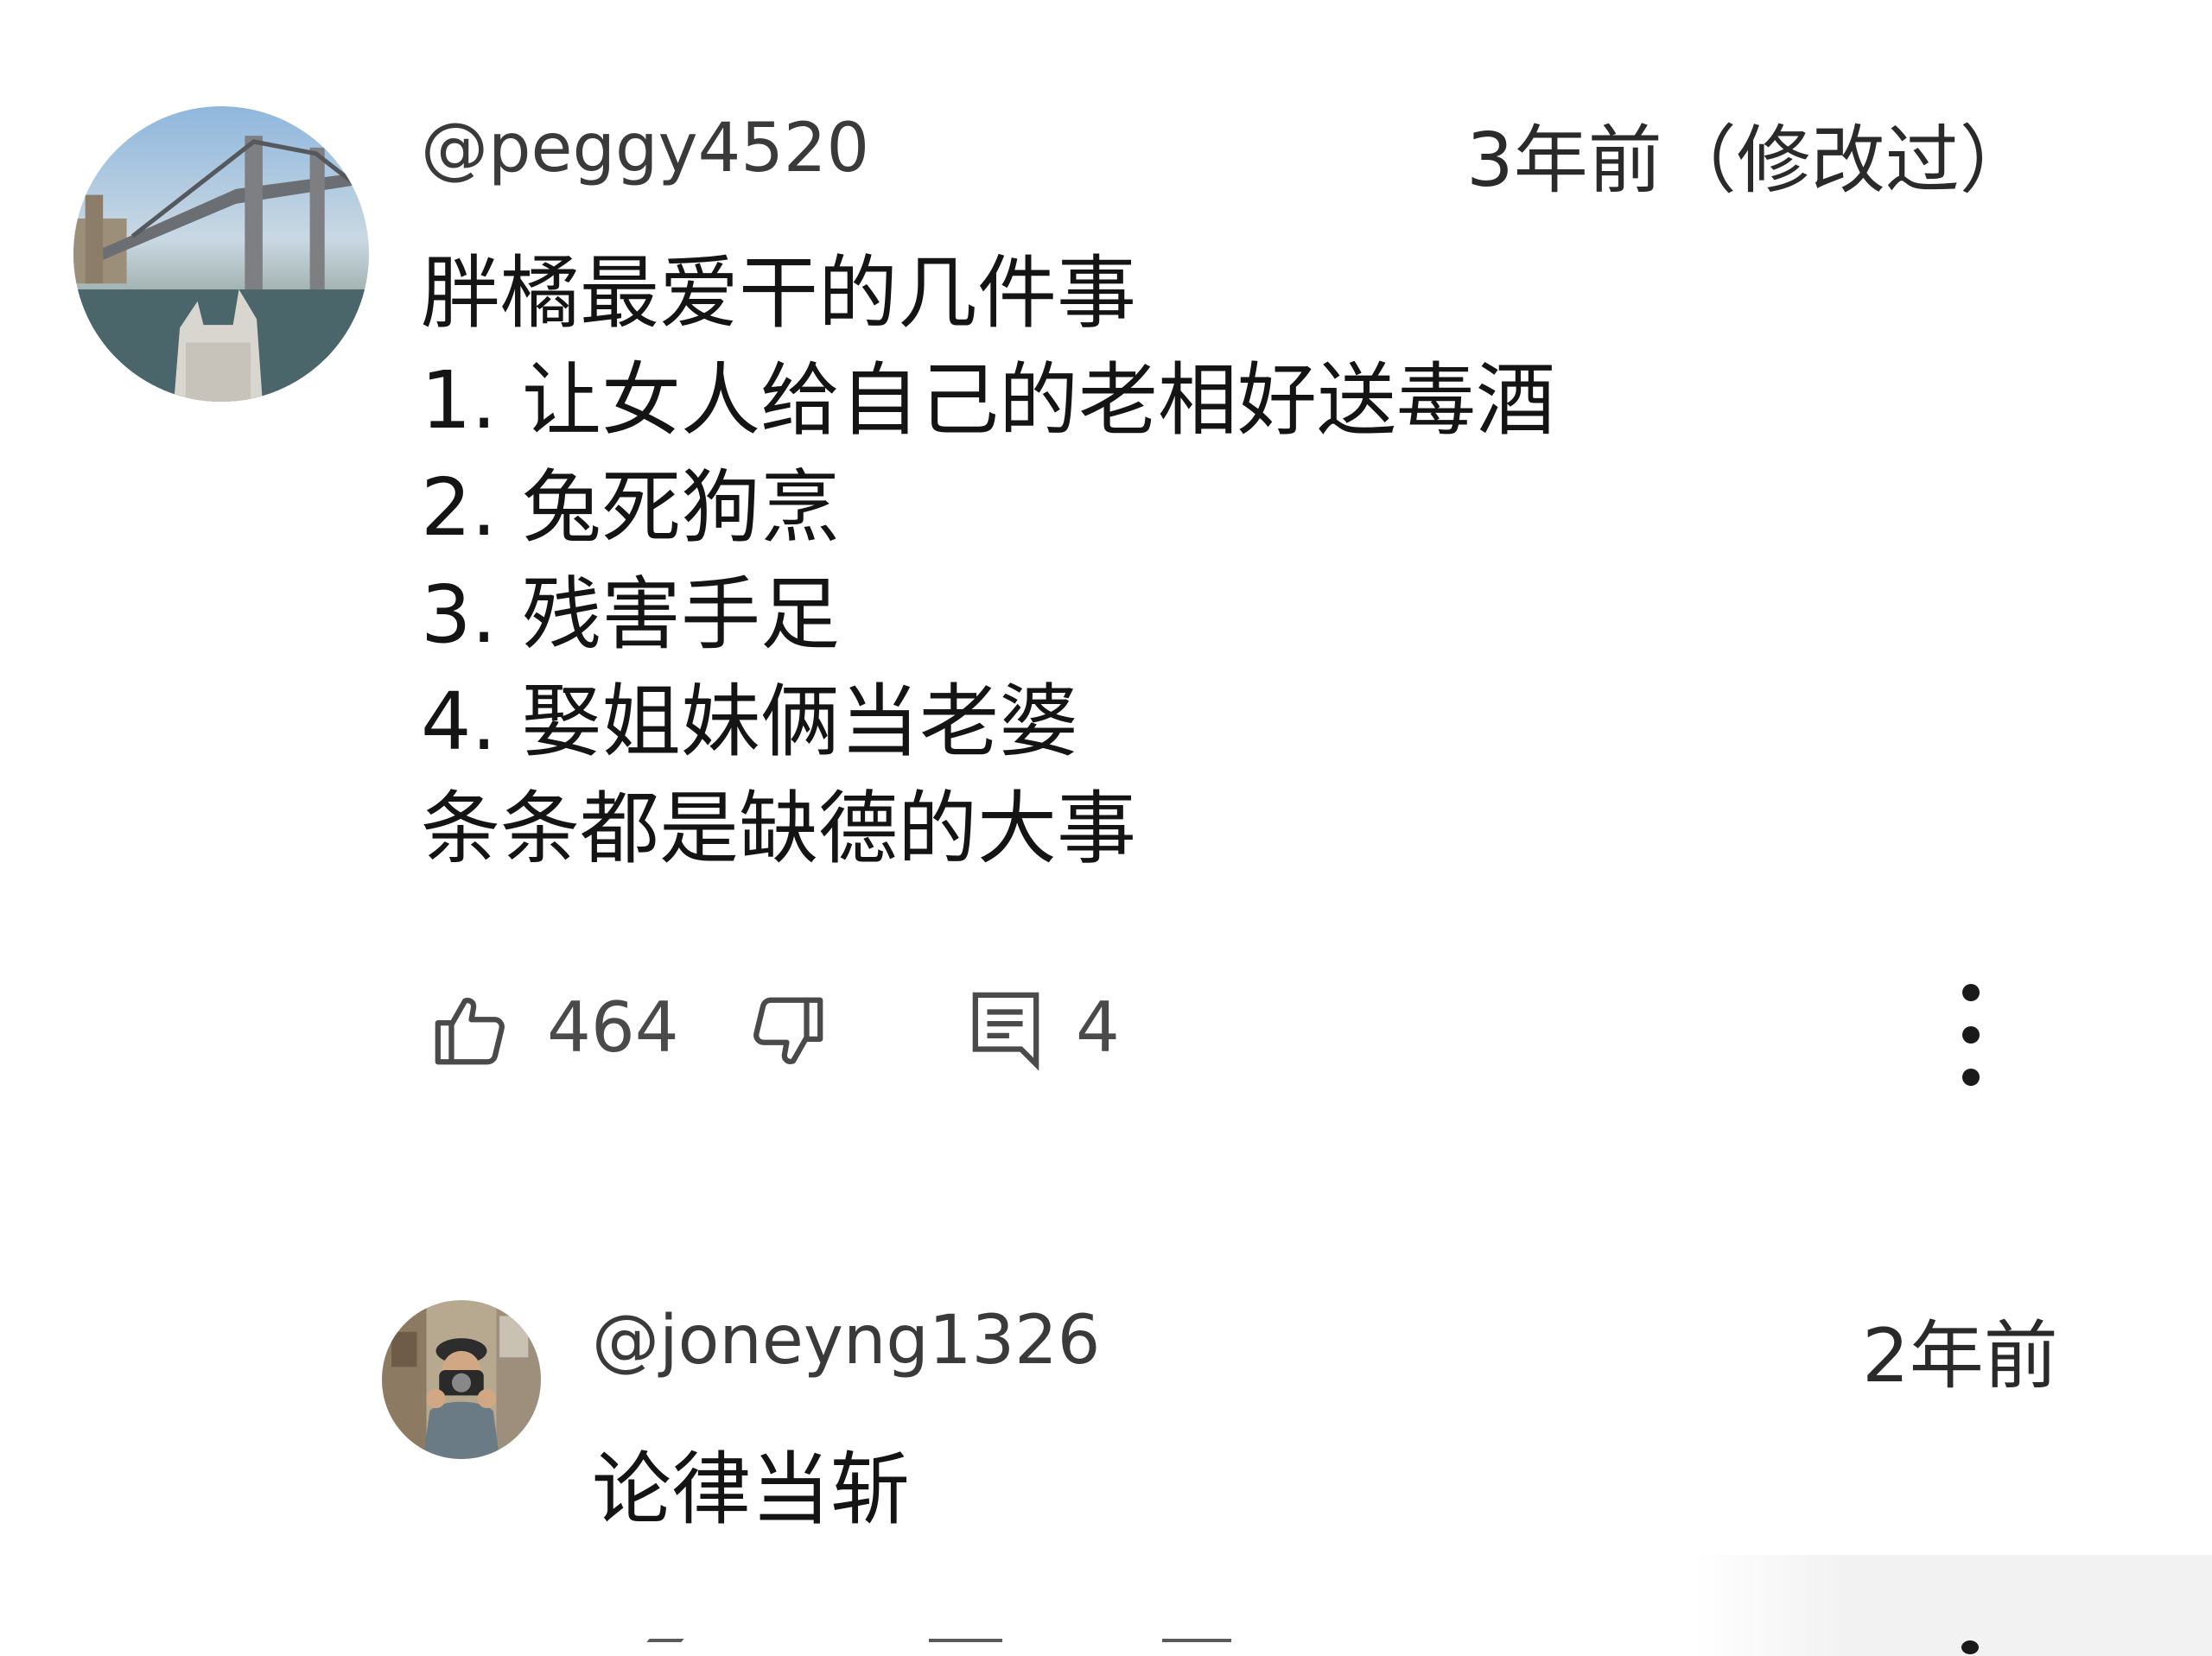  I want to click on reply-like-icon, so click(665, 1640).